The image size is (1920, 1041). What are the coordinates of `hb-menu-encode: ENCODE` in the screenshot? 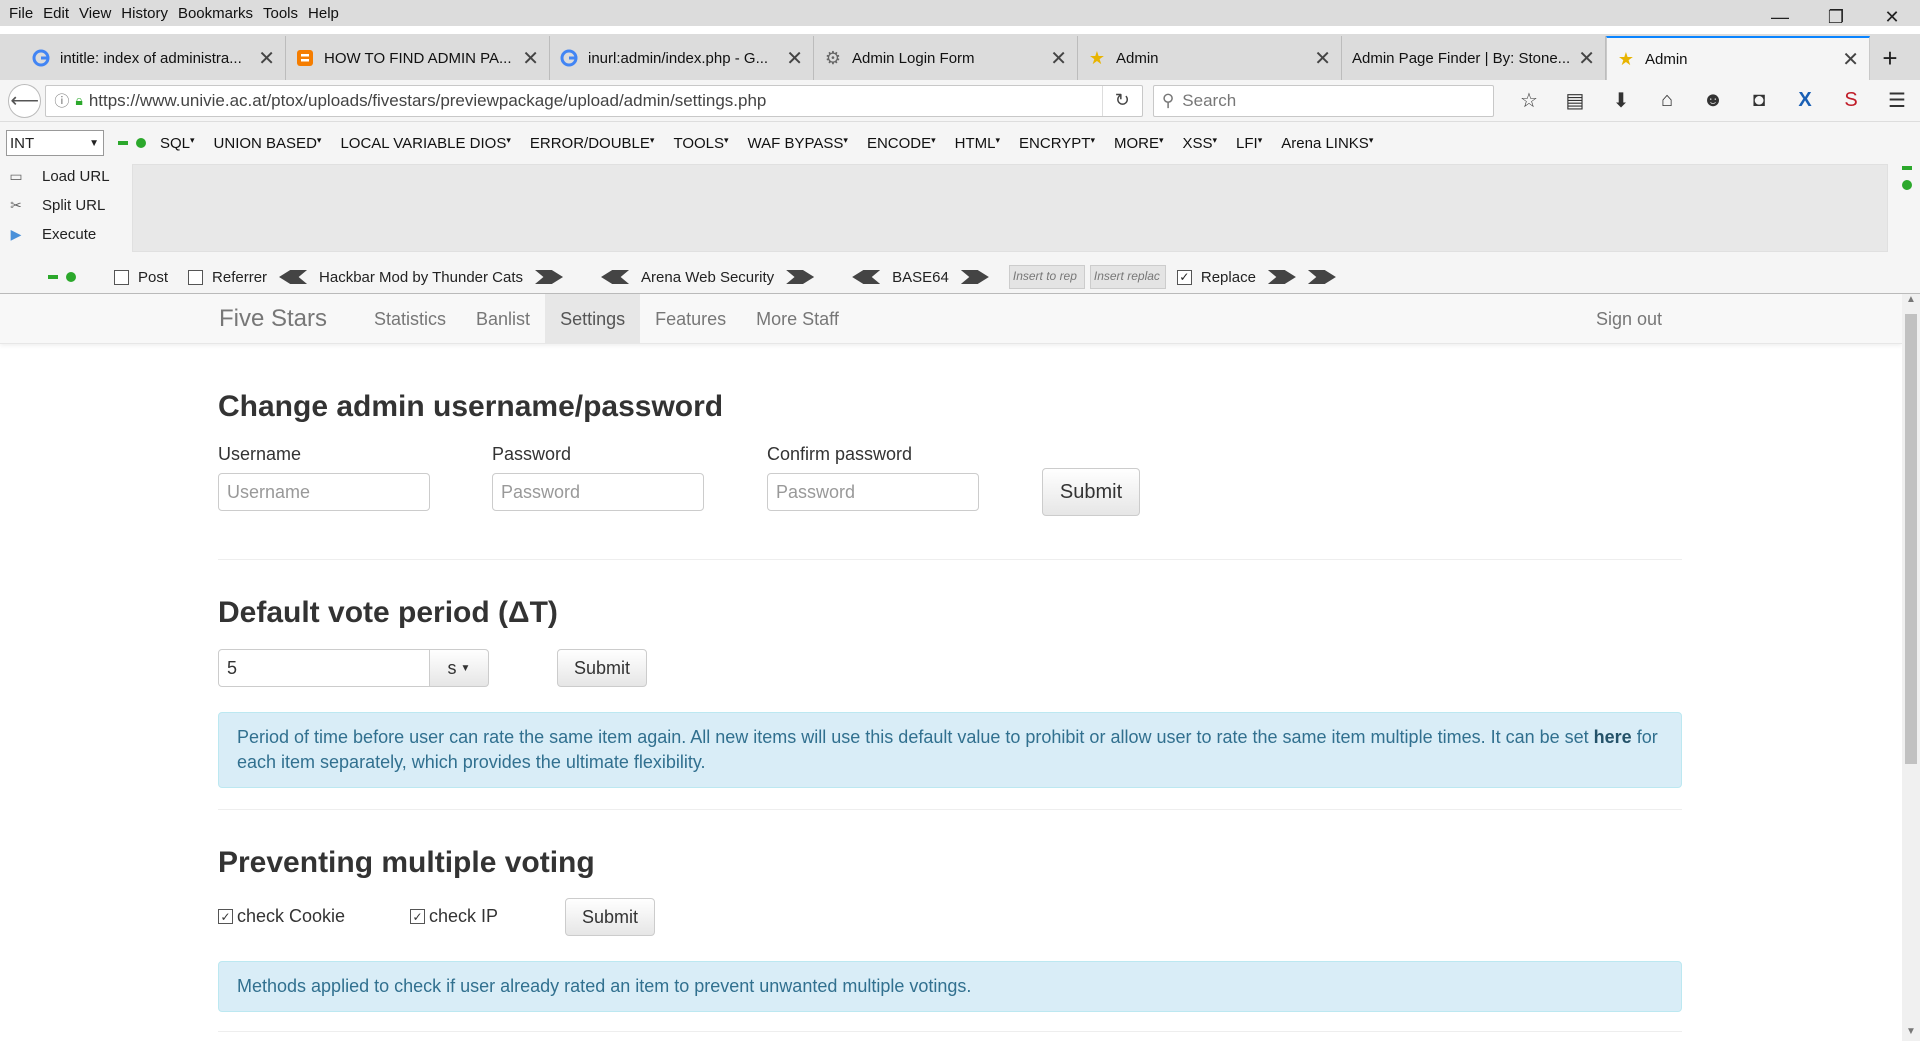 It's located at (901, 143).